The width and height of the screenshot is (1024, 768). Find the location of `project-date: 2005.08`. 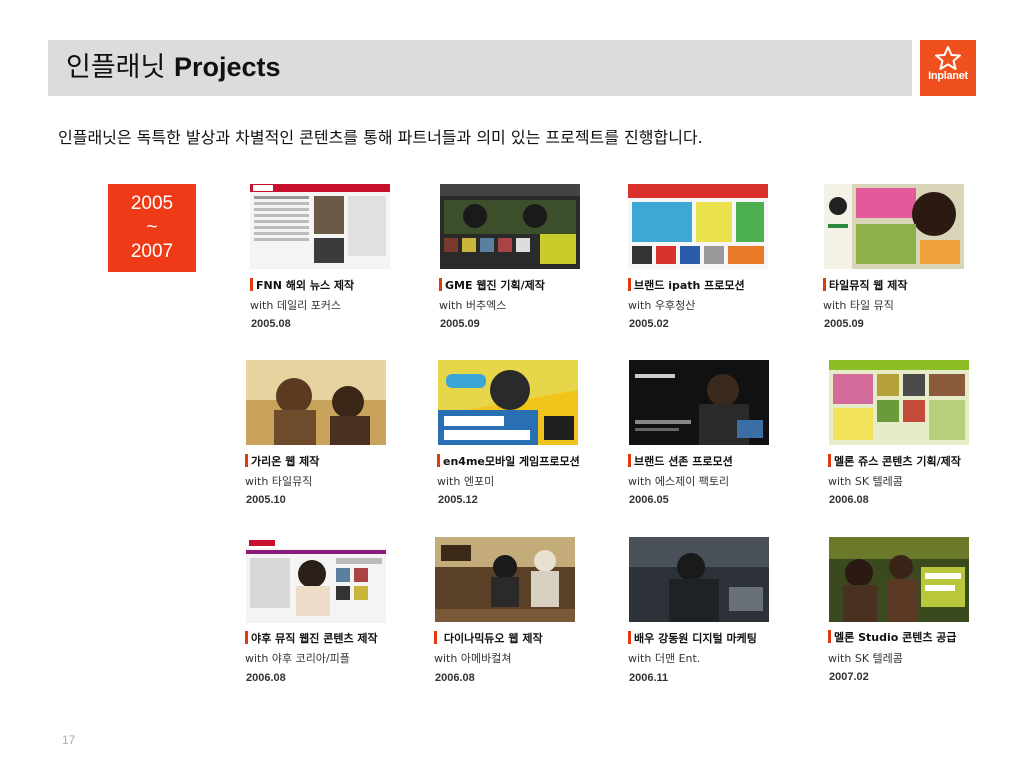

project-date: 2005.08 is located at coordinates (271, 324).